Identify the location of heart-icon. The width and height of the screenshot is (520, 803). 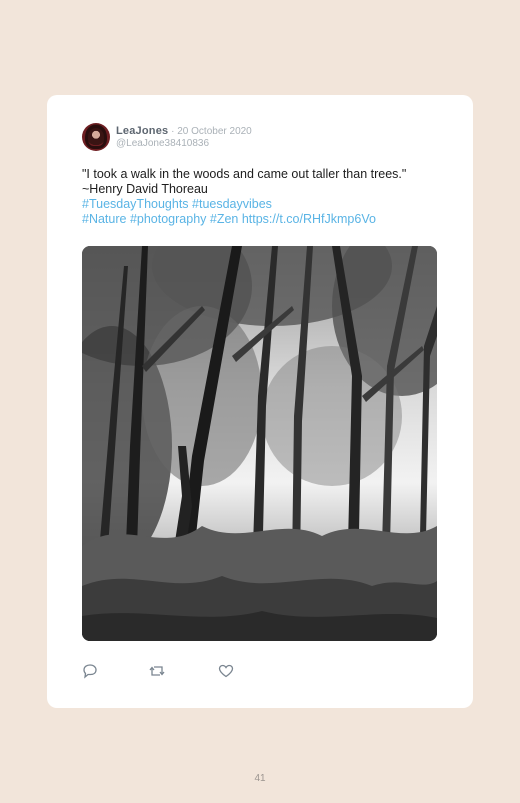
(226, 671).